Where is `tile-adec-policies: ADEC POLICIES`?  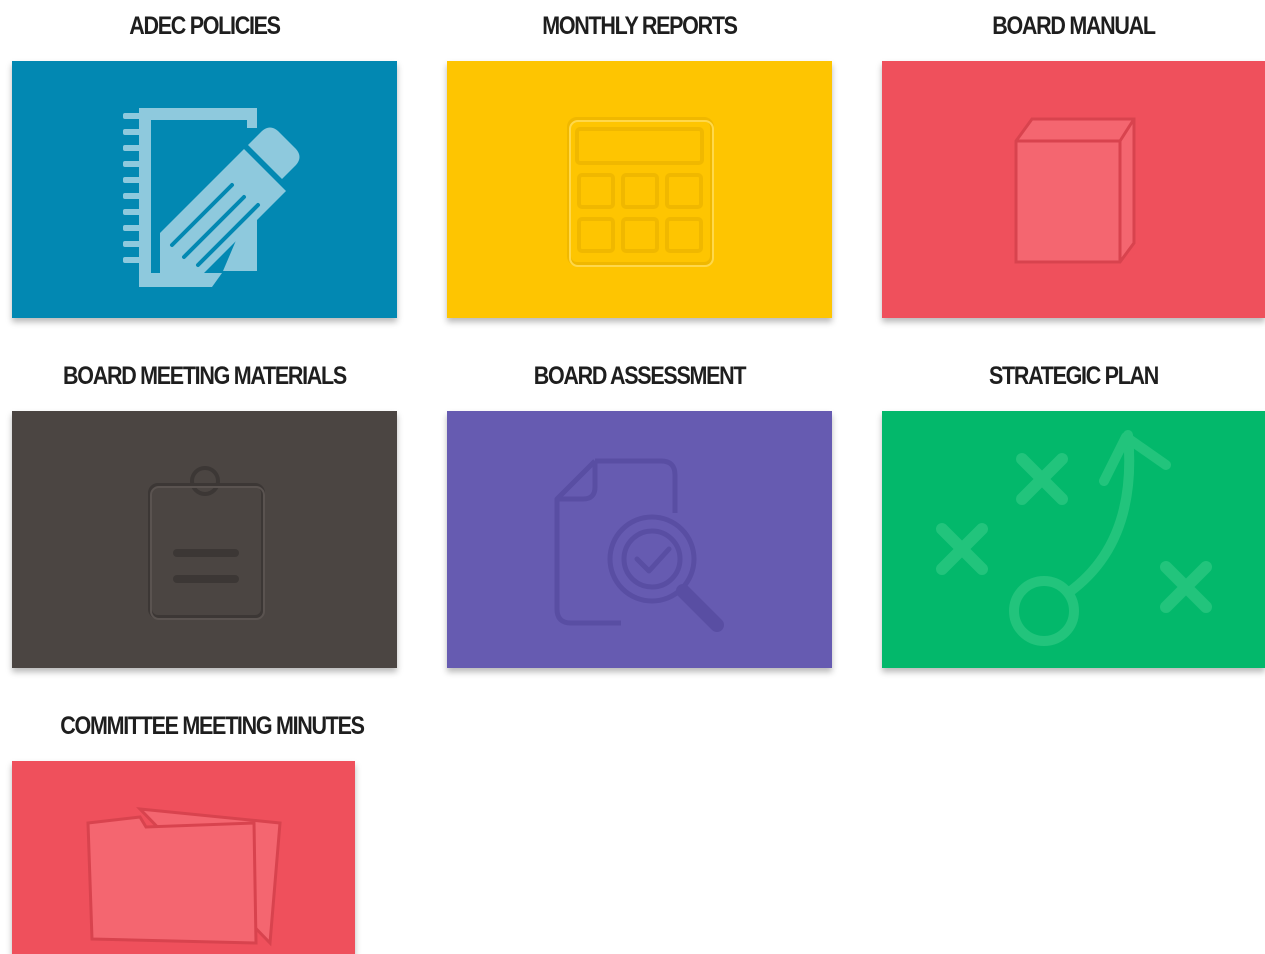 tile-adec-policies: ADEC POLICIES is located at coordinates (204, 164).